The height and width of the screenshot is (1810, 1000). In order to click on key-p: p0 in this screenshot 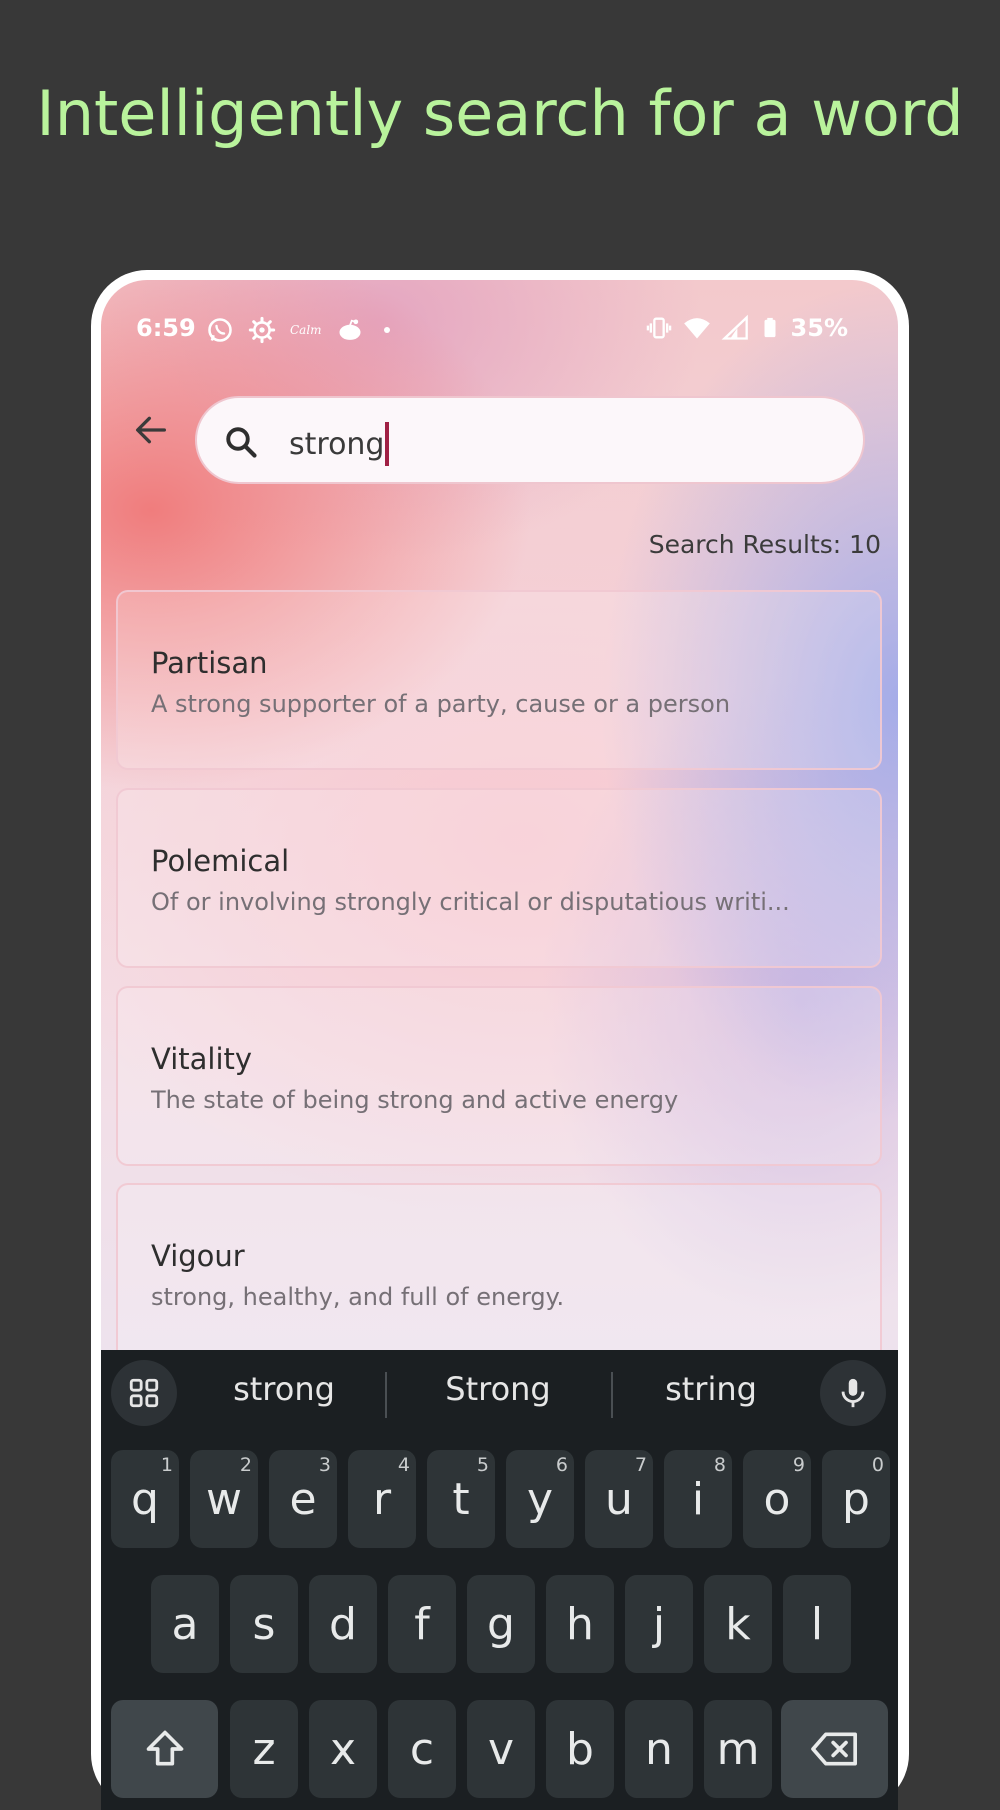, I will do `click(856, 1499)`.